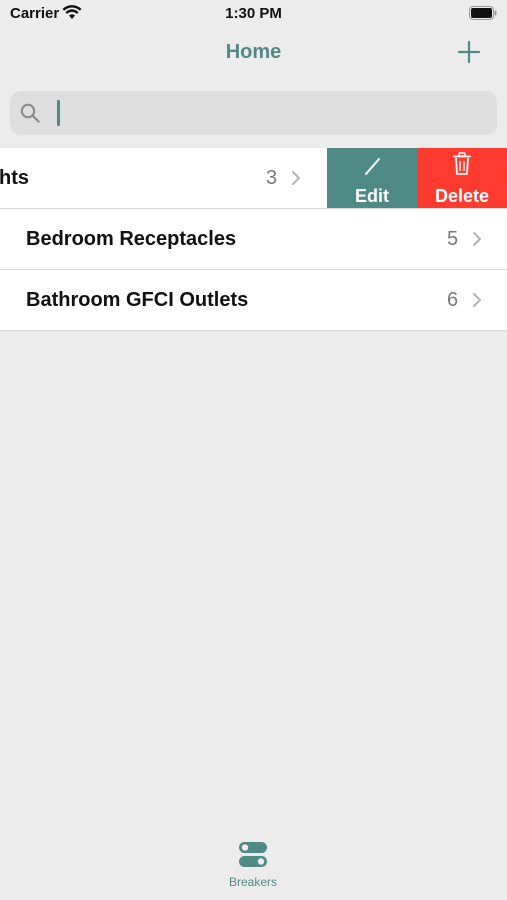 This screenshot has width=507, height=900. What do you see at coordinates (266, 113) in the screenshot?
I see `search-input` at bounding box center [266, 113].